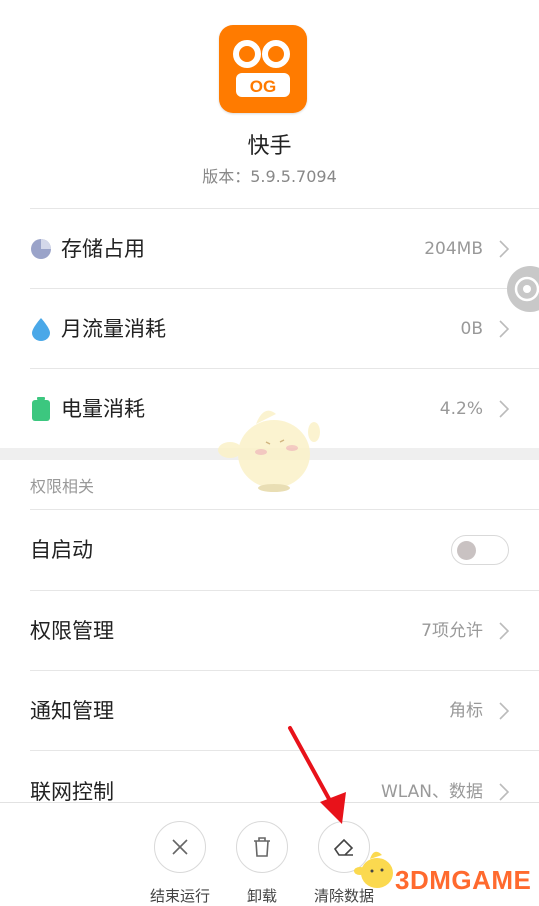 This screenshot has width=539, height=906. What do you see at coordinates (269, 451) in the screenshot?
I see `mascot-watermark-icon` at bounding box center [269, 451].